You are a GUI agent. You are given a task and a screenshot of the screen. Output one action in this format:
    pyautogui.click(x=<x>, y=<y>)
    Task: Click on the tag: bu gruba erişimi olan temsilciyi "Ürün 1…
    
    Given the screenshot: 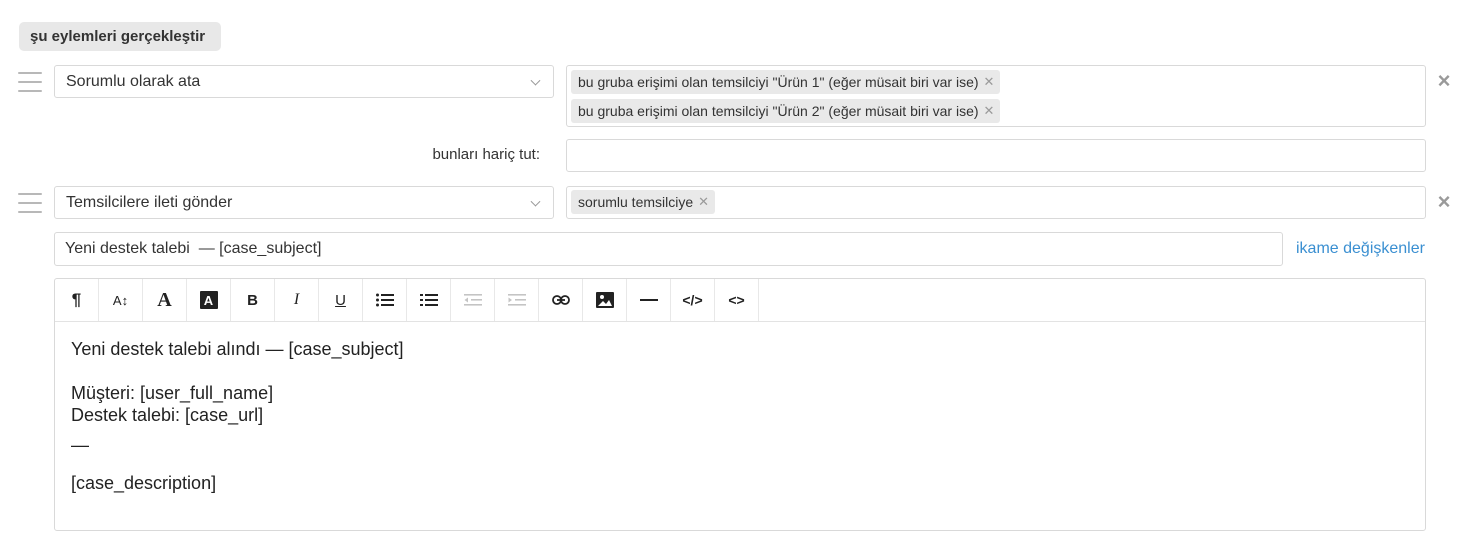 What is the action you would take?
    pyautogui.click(x=786, y=82)
    